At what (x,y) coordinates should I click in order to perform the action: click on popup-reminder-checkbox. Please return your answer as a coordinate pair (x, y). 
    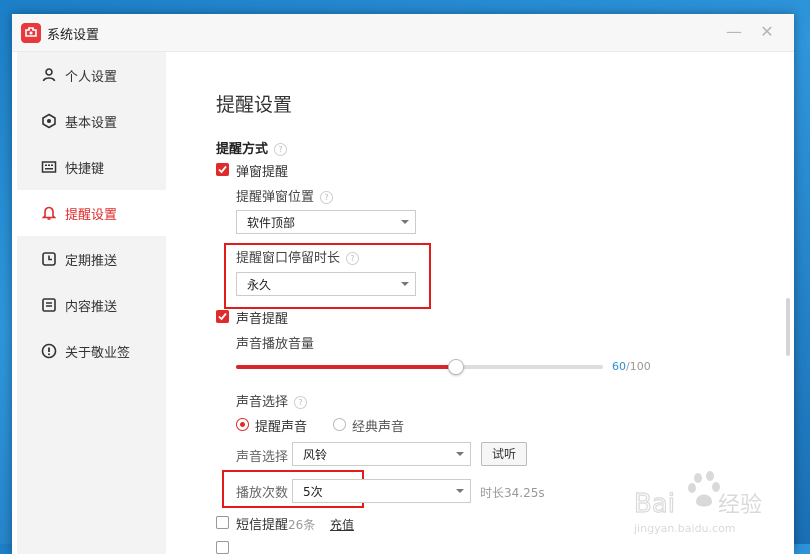
    Looking at the image, I should click on (222, 169).